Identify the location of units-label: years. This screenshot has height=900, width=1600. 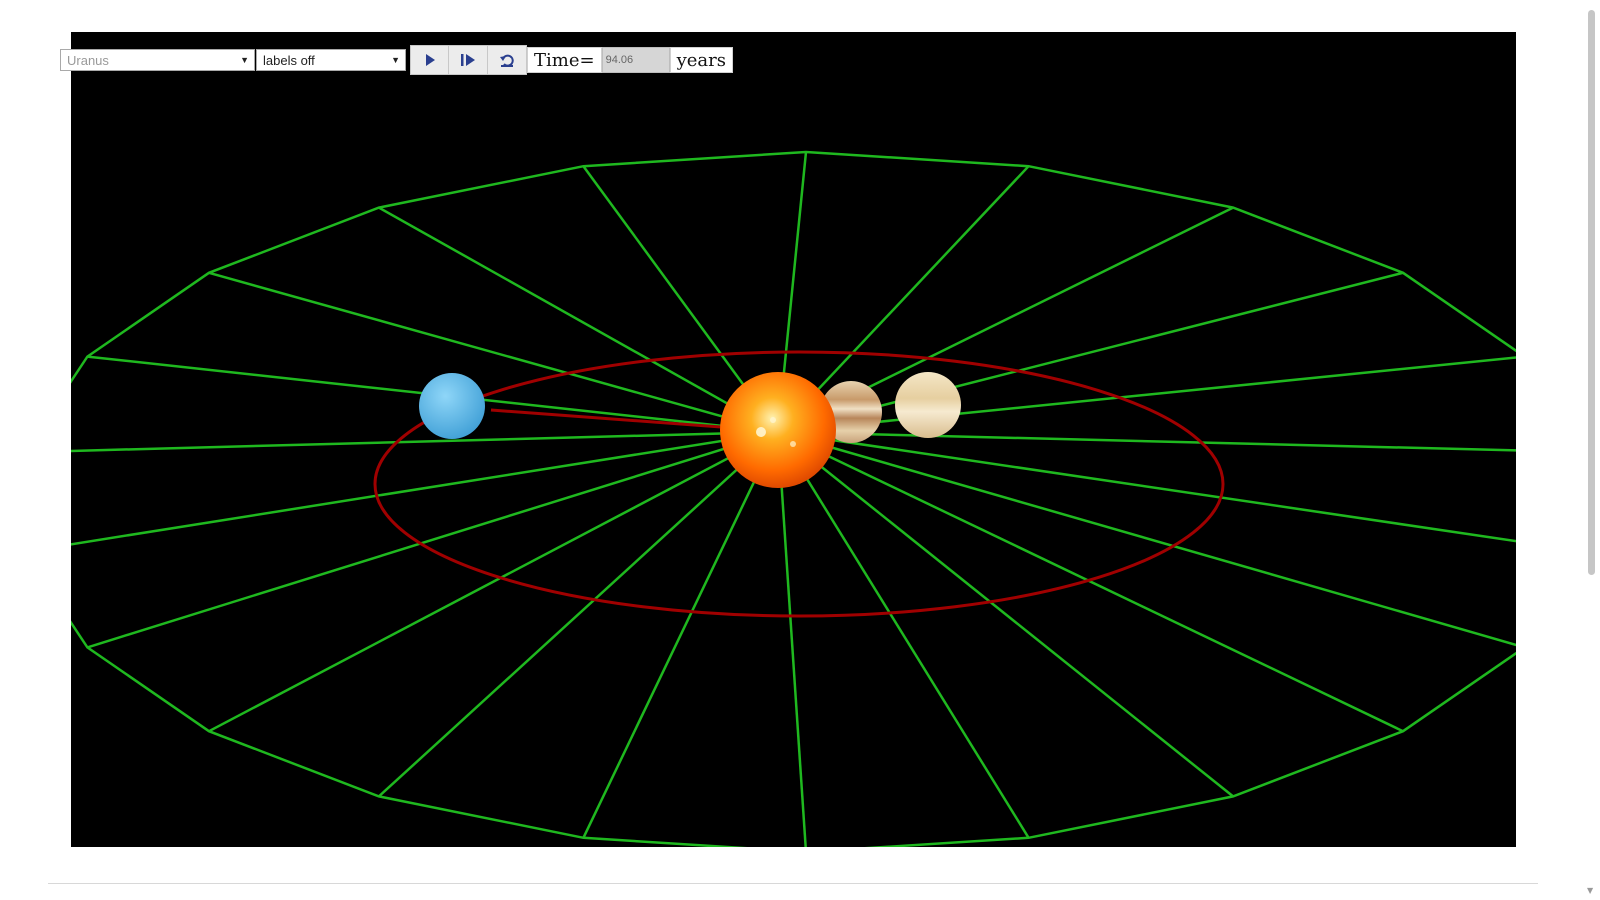
(701, 60).